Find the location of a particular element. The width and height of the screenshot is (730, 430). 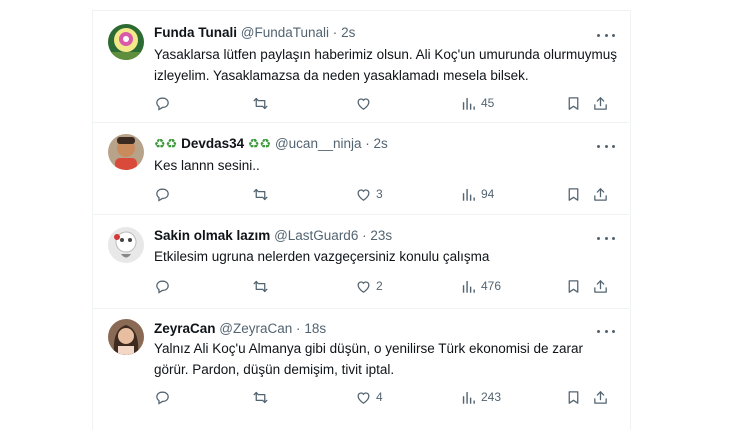

display-name: ZeyraCan is located at coordinates (185, 328).